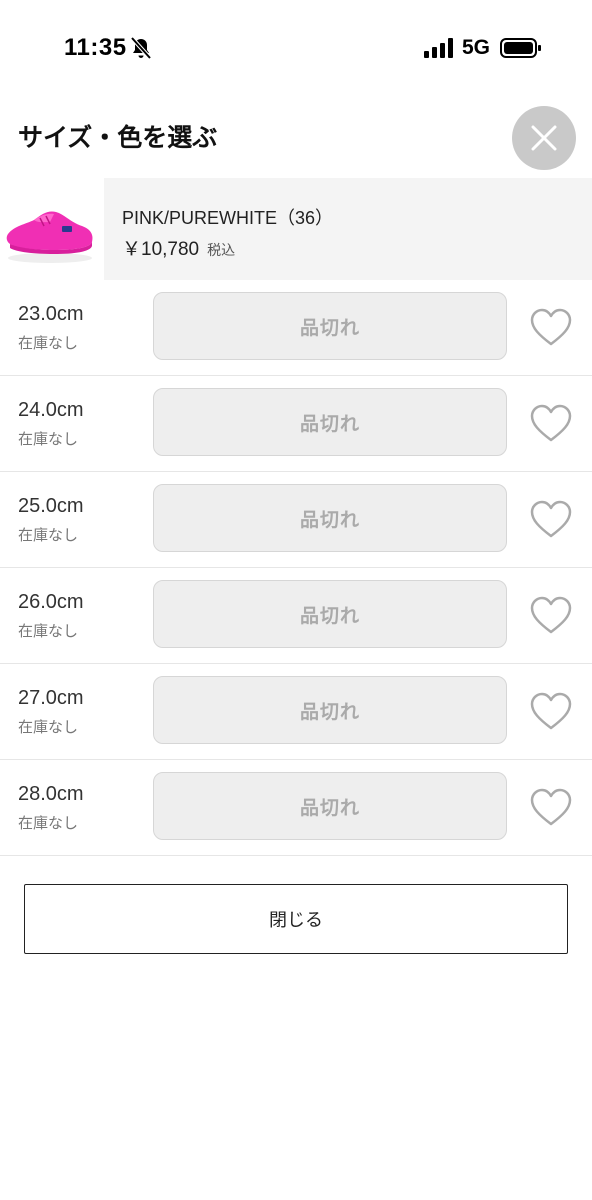  What do you see at coordinates (118, 138) in the screenshot?
I see `page-title: サイズ・色を選ぶ` at bounding box center [118, 138].